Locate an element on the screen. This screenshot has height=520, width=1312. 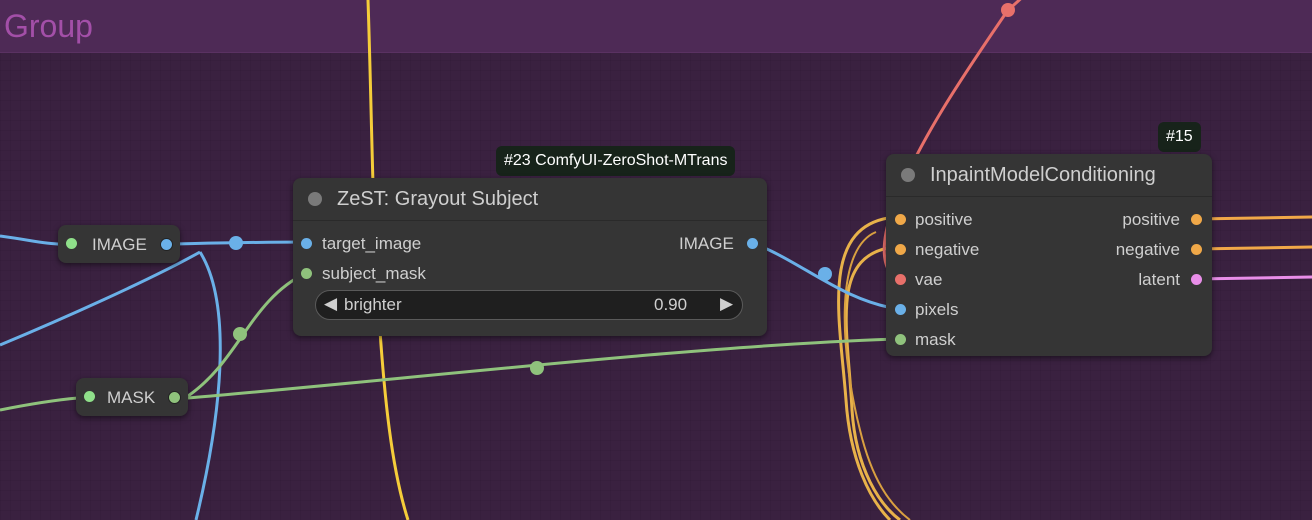
vae-in-label: vae is located at coordinates (929, 279).